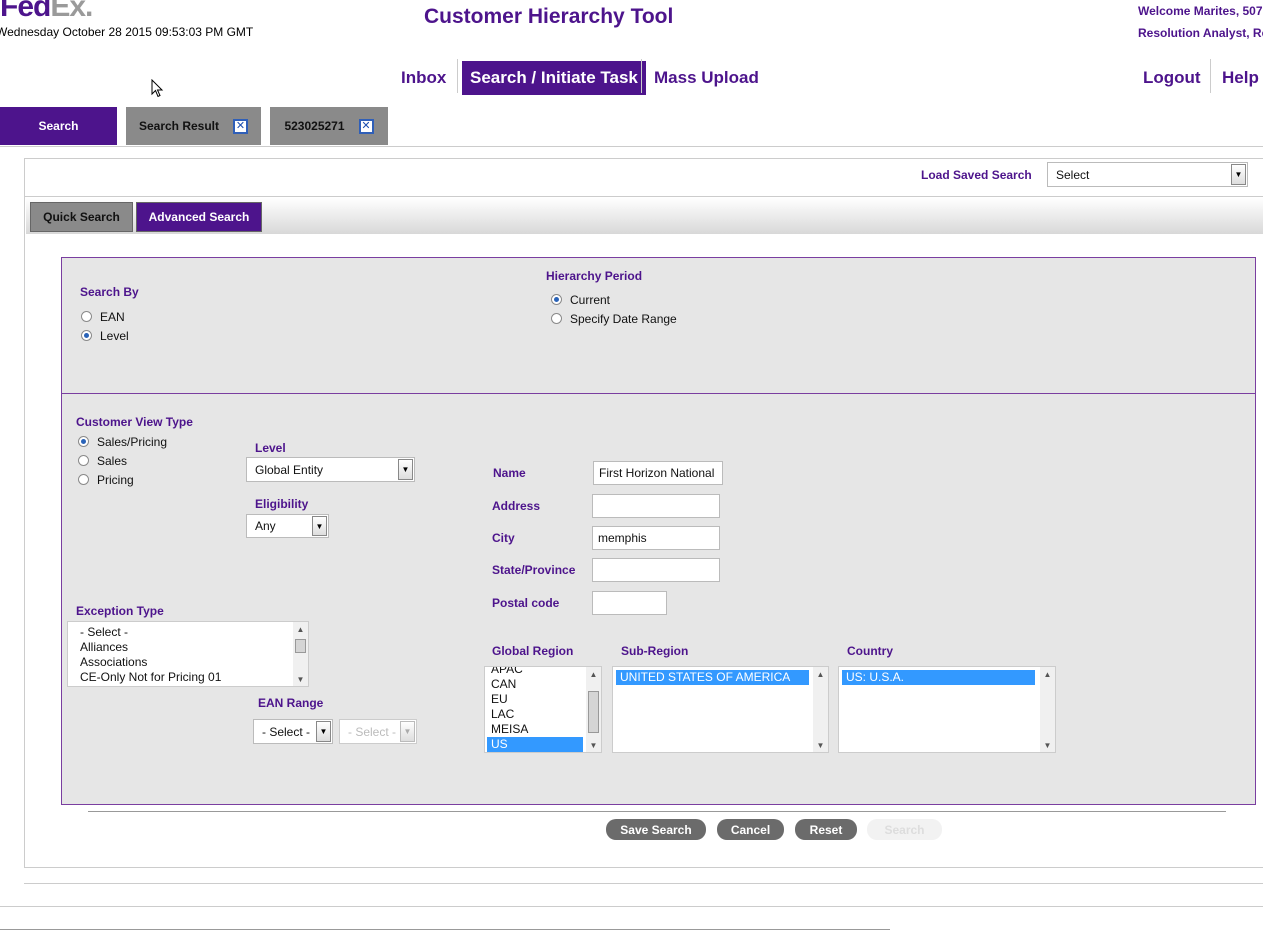  What do you see at coordinates (179, 126) in the screenshot?
I see `tab-search-result-label: Search Result` at bounding box center [179, 126].